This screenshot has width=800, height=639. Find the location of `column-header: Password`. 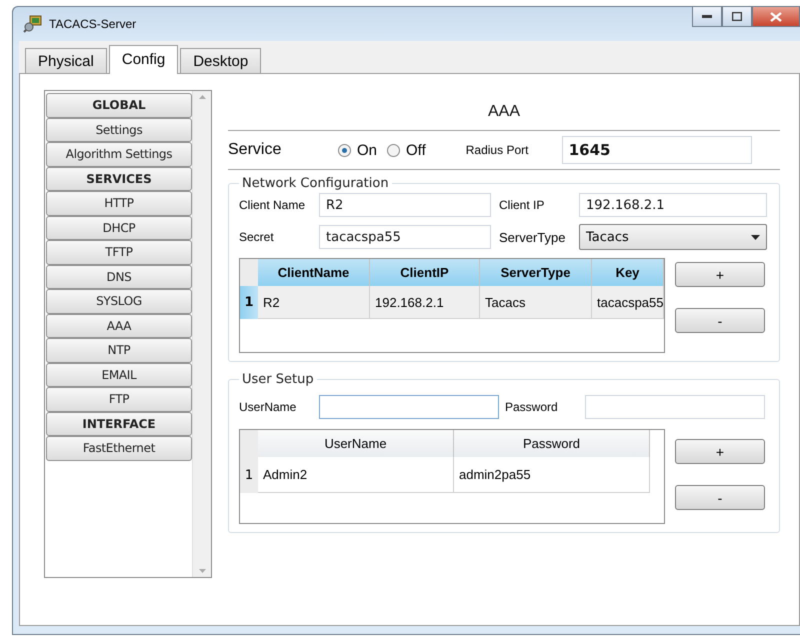

column-header: Password is located at coordinates (552, 443).